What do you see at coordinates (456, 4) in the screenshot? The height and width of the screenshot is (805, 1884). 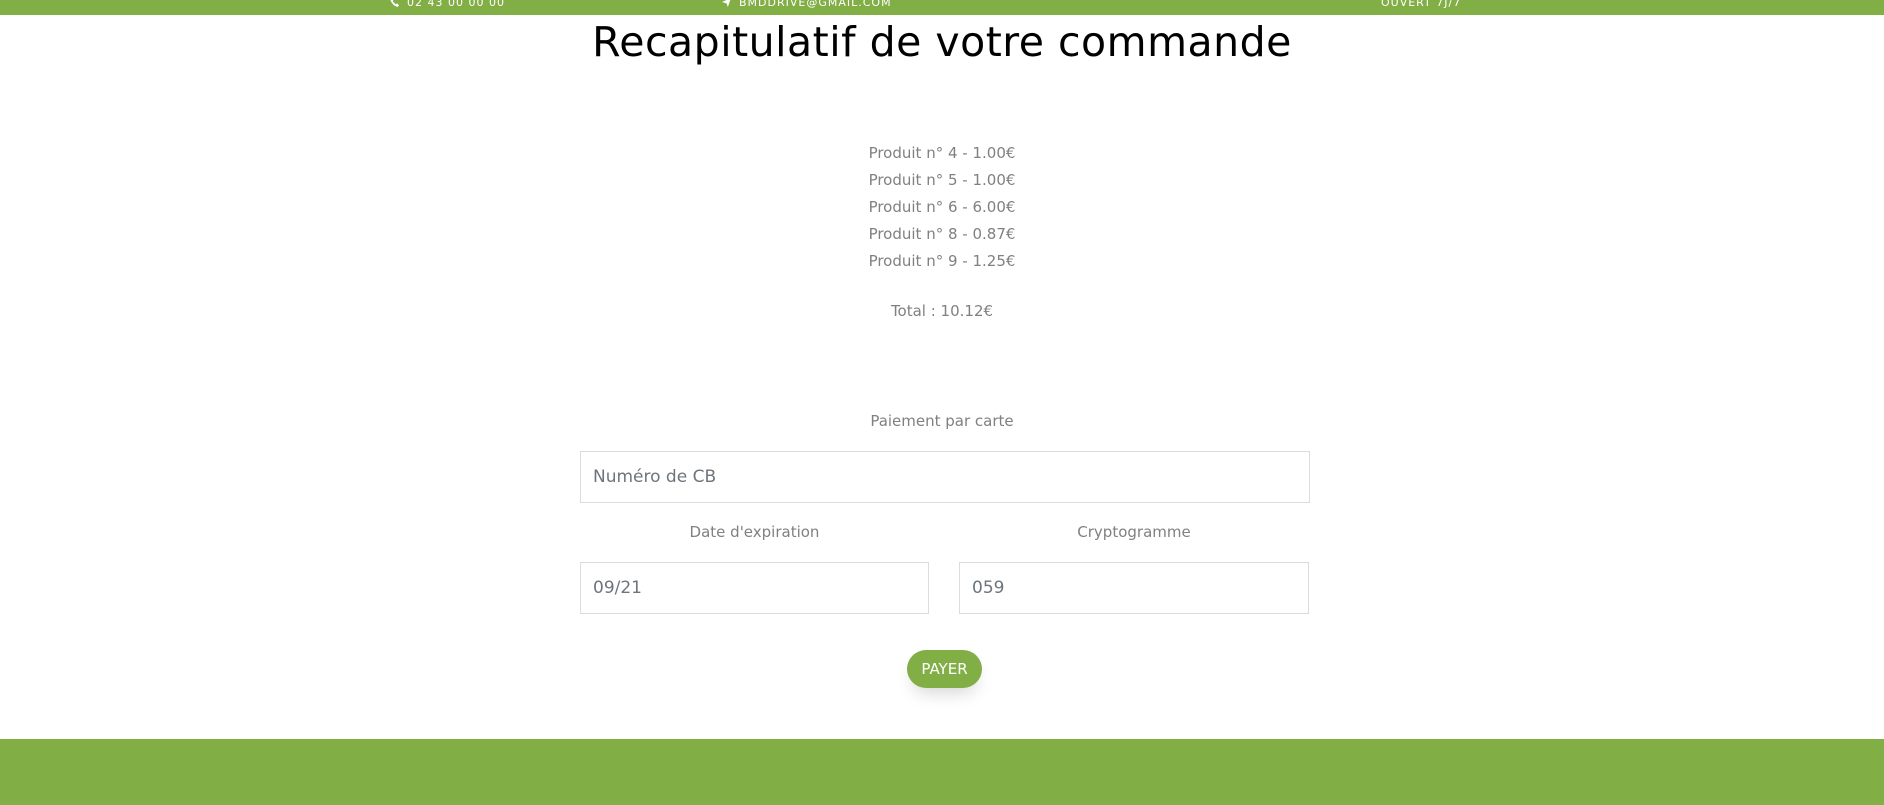 I see `topbar-phone-text: 02 43 00 00 00` at bounding box center [456, 4].